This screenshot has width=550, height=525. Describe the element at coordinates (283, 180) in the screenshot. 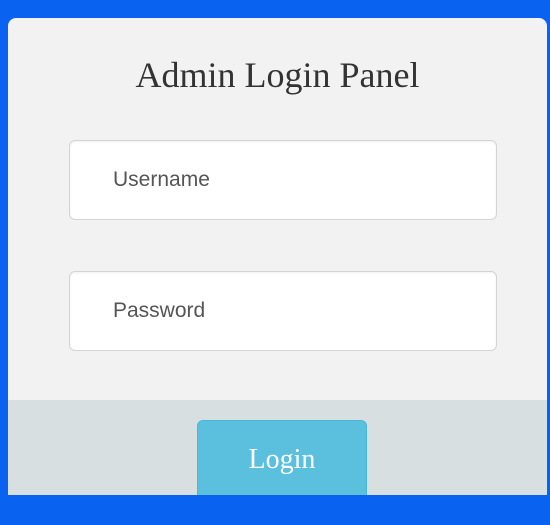

I see `username-input` at that location.